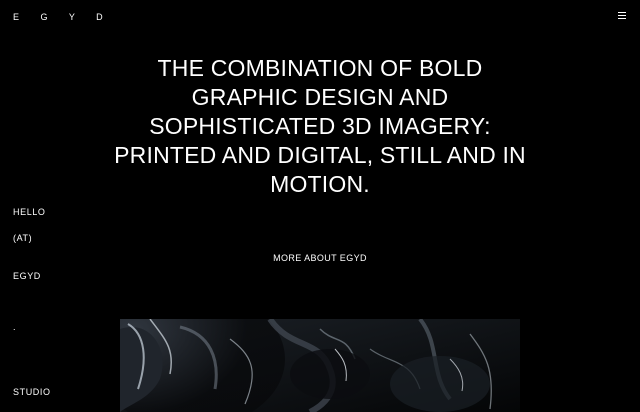 This screenshot has height=412, width=640. Describe the element at coordinates (622, 16) in the screenshot. I see `hamburger-menu-icon` at that location.